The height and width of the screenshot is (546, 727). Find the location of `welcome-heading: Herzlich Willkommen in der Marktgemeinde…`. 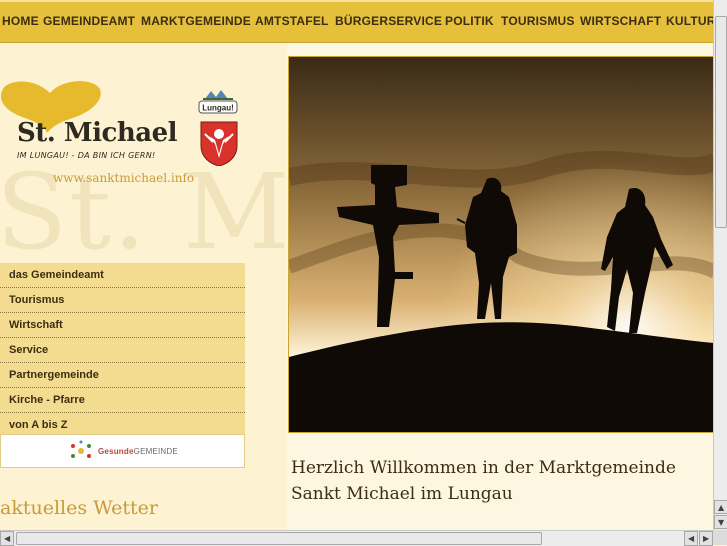

welcome-heading: Herzlich Willkommen in der Marktgemeinde… is located at coordinates (501, 481).